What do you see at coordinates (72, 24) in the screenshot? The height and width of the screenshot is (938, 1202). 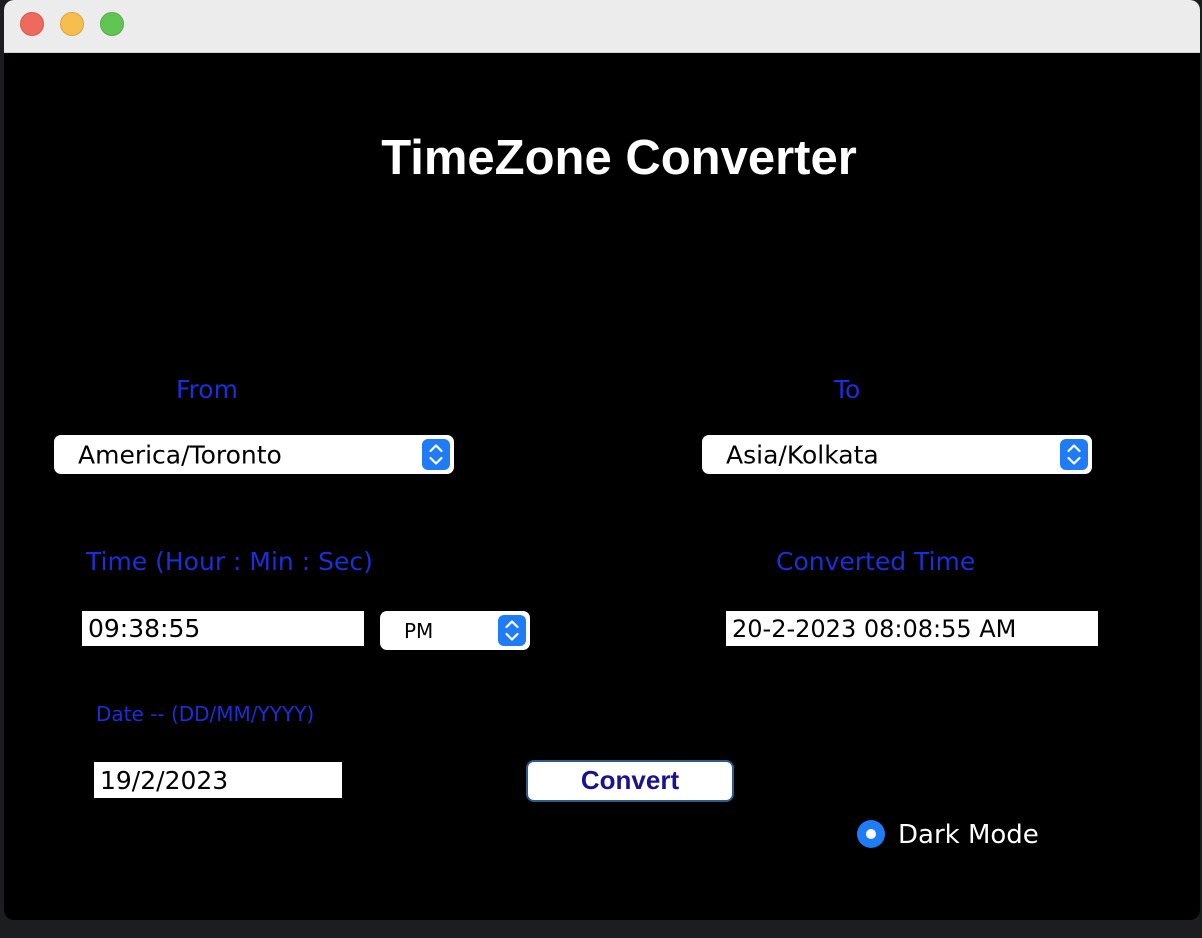 I see `minimize-window-button` at bounding box center [72, 24].